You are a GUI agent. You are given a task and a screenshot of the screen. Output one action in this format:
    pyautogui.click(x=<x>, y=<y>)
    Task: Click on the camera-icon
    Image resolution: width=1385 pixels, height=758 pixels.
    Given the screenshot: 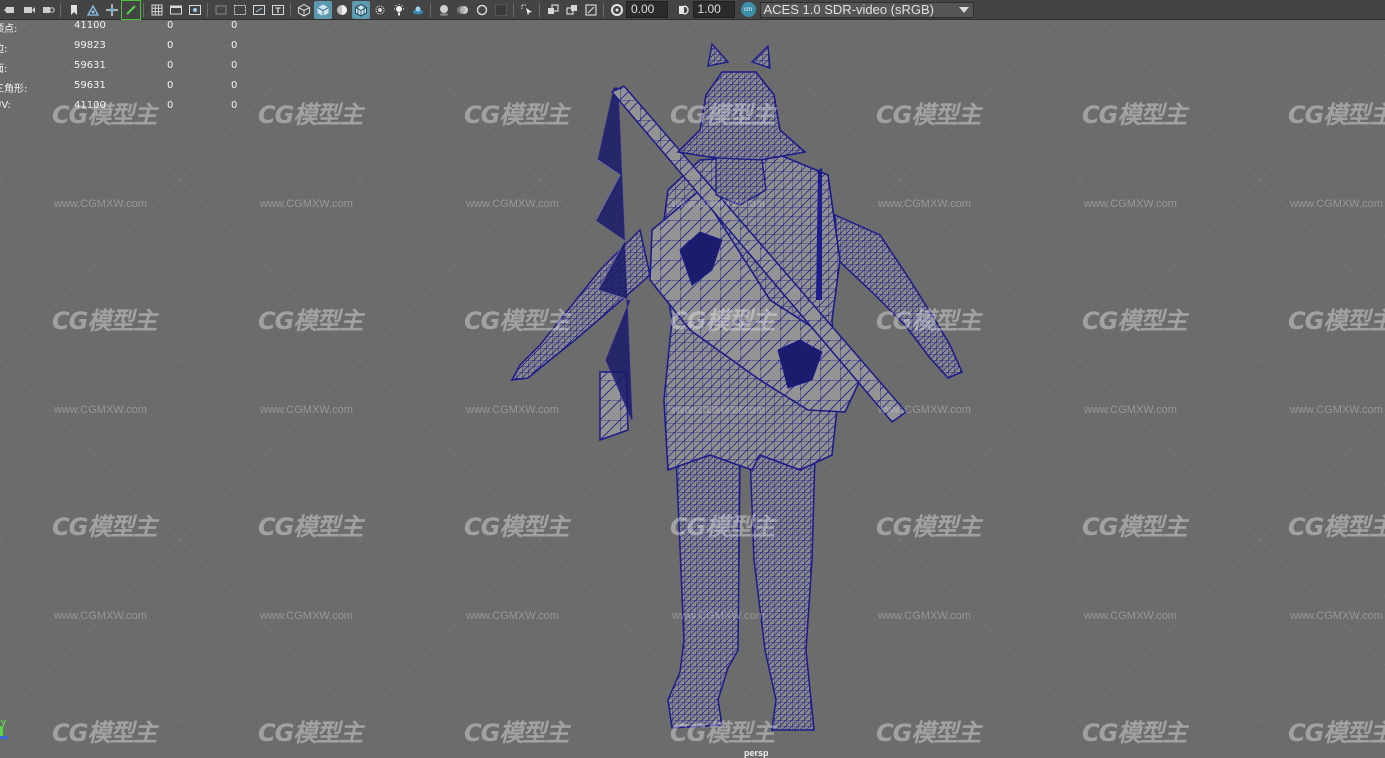 What is the action you would take?
    pyautogui.click(x=29, y=10)
    